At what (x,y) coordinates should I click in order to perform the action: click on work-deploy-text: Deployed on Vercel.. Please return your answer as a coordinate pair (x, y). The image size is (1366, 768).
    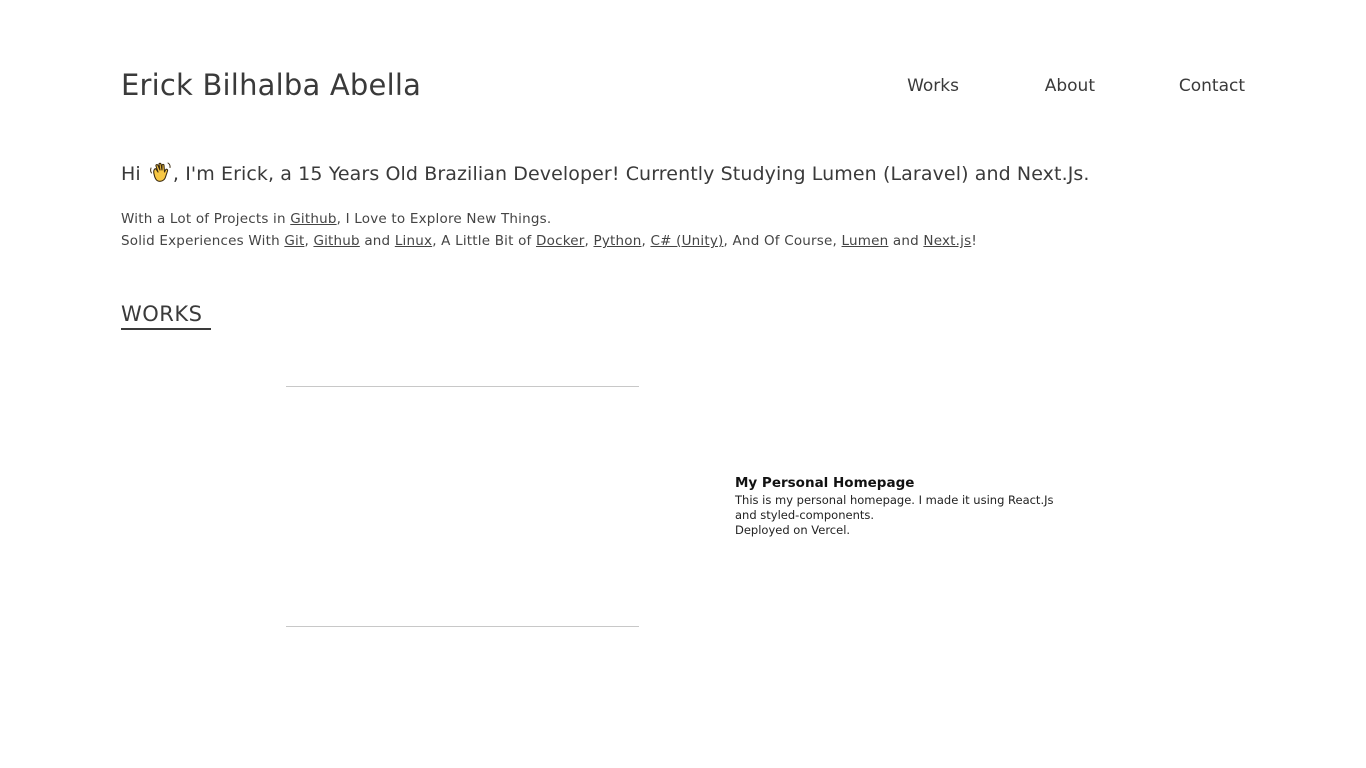
    Looking at the image, I should click on (793, 530).